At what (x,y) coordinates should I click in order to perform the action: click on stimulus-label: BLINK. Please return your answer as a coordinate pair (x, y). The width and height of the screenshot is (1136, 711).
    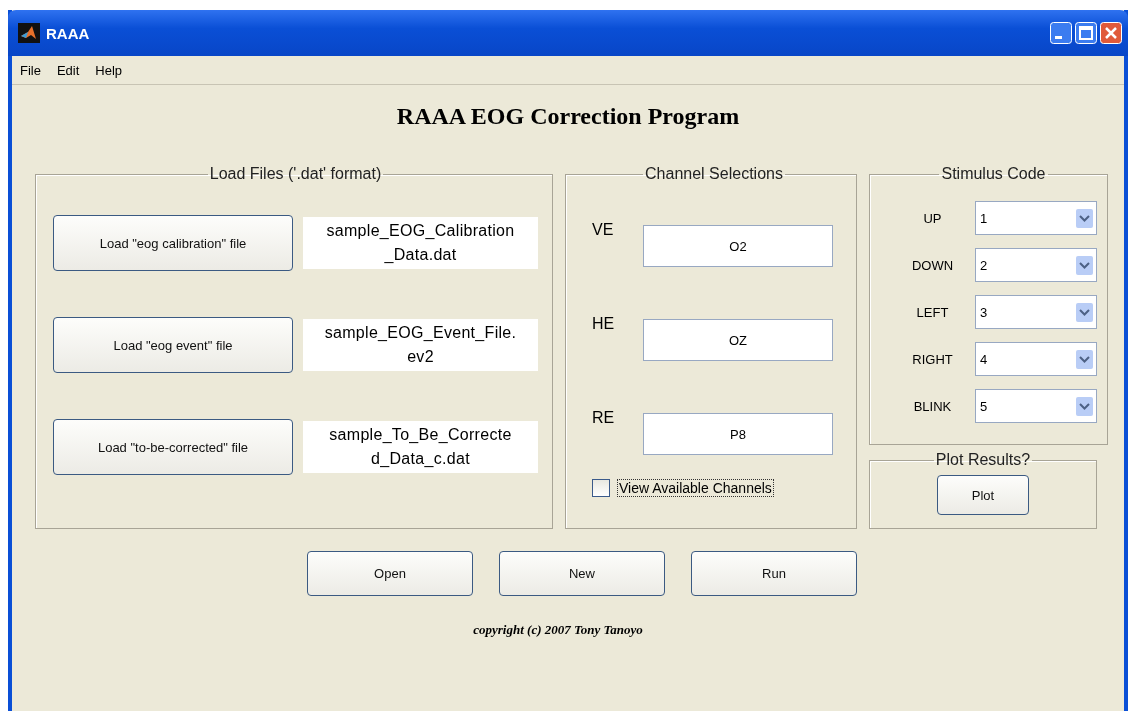
    Looking at the image, I should click on (932, 406).